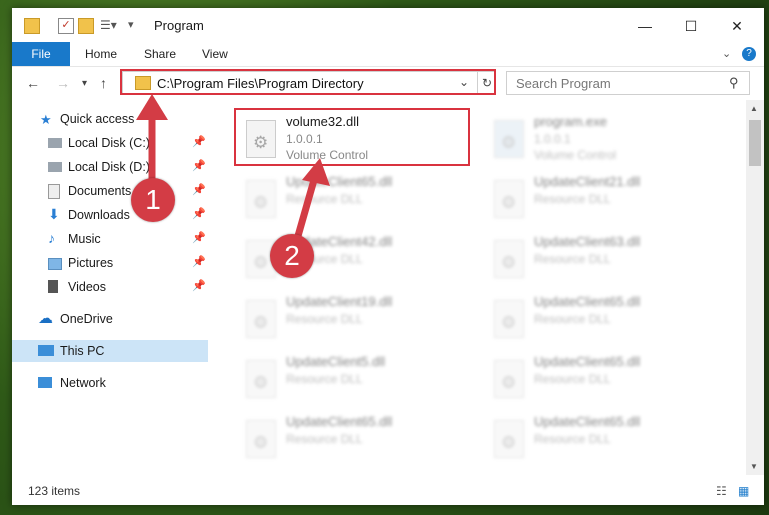  Describe the element at coordinates (153, 200) in the screenshot. I see `step-badge-1: 1` at that location.